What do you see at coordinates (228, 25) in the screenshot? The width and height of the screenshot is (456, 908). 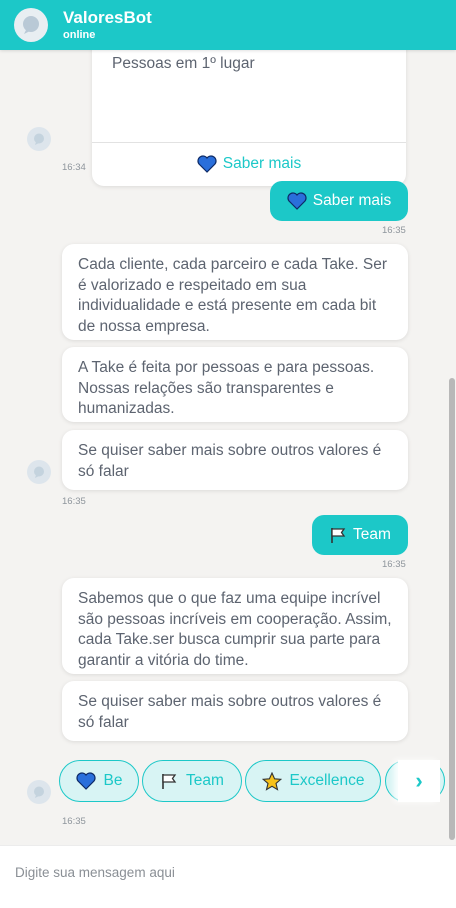 I see `chat-header: ValoresBot online` at bounding box center [228, 25].